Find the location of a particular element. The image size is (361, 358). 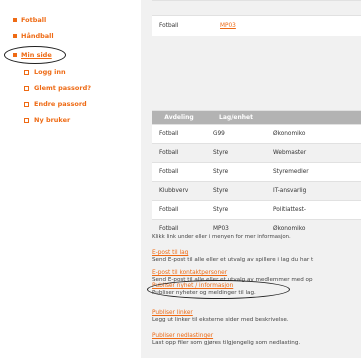

sidebar-item-handball: Håndball is located at coordinates (33, 36).